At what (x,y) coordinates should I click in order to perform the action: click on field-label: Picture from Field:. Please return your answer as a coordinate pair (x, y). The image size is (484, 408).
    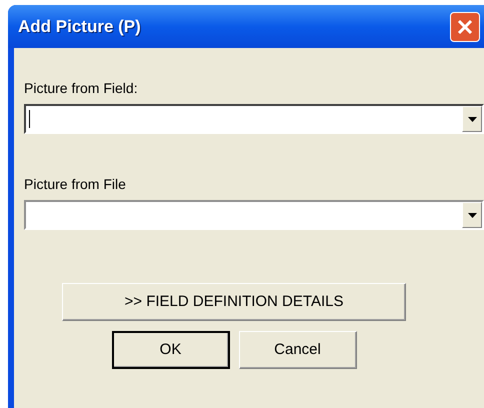
    Looking at the image, I should click on (81, 88).